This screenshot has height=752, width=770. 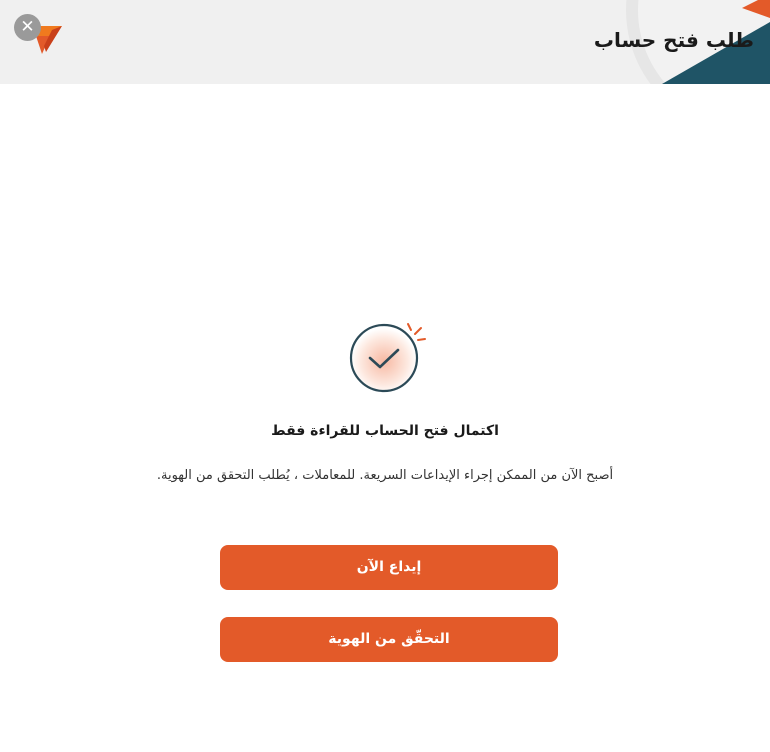 I want to click on status-title: اكتمال فتح الحساب للقراءة فقط, so click(x=385, y=431).